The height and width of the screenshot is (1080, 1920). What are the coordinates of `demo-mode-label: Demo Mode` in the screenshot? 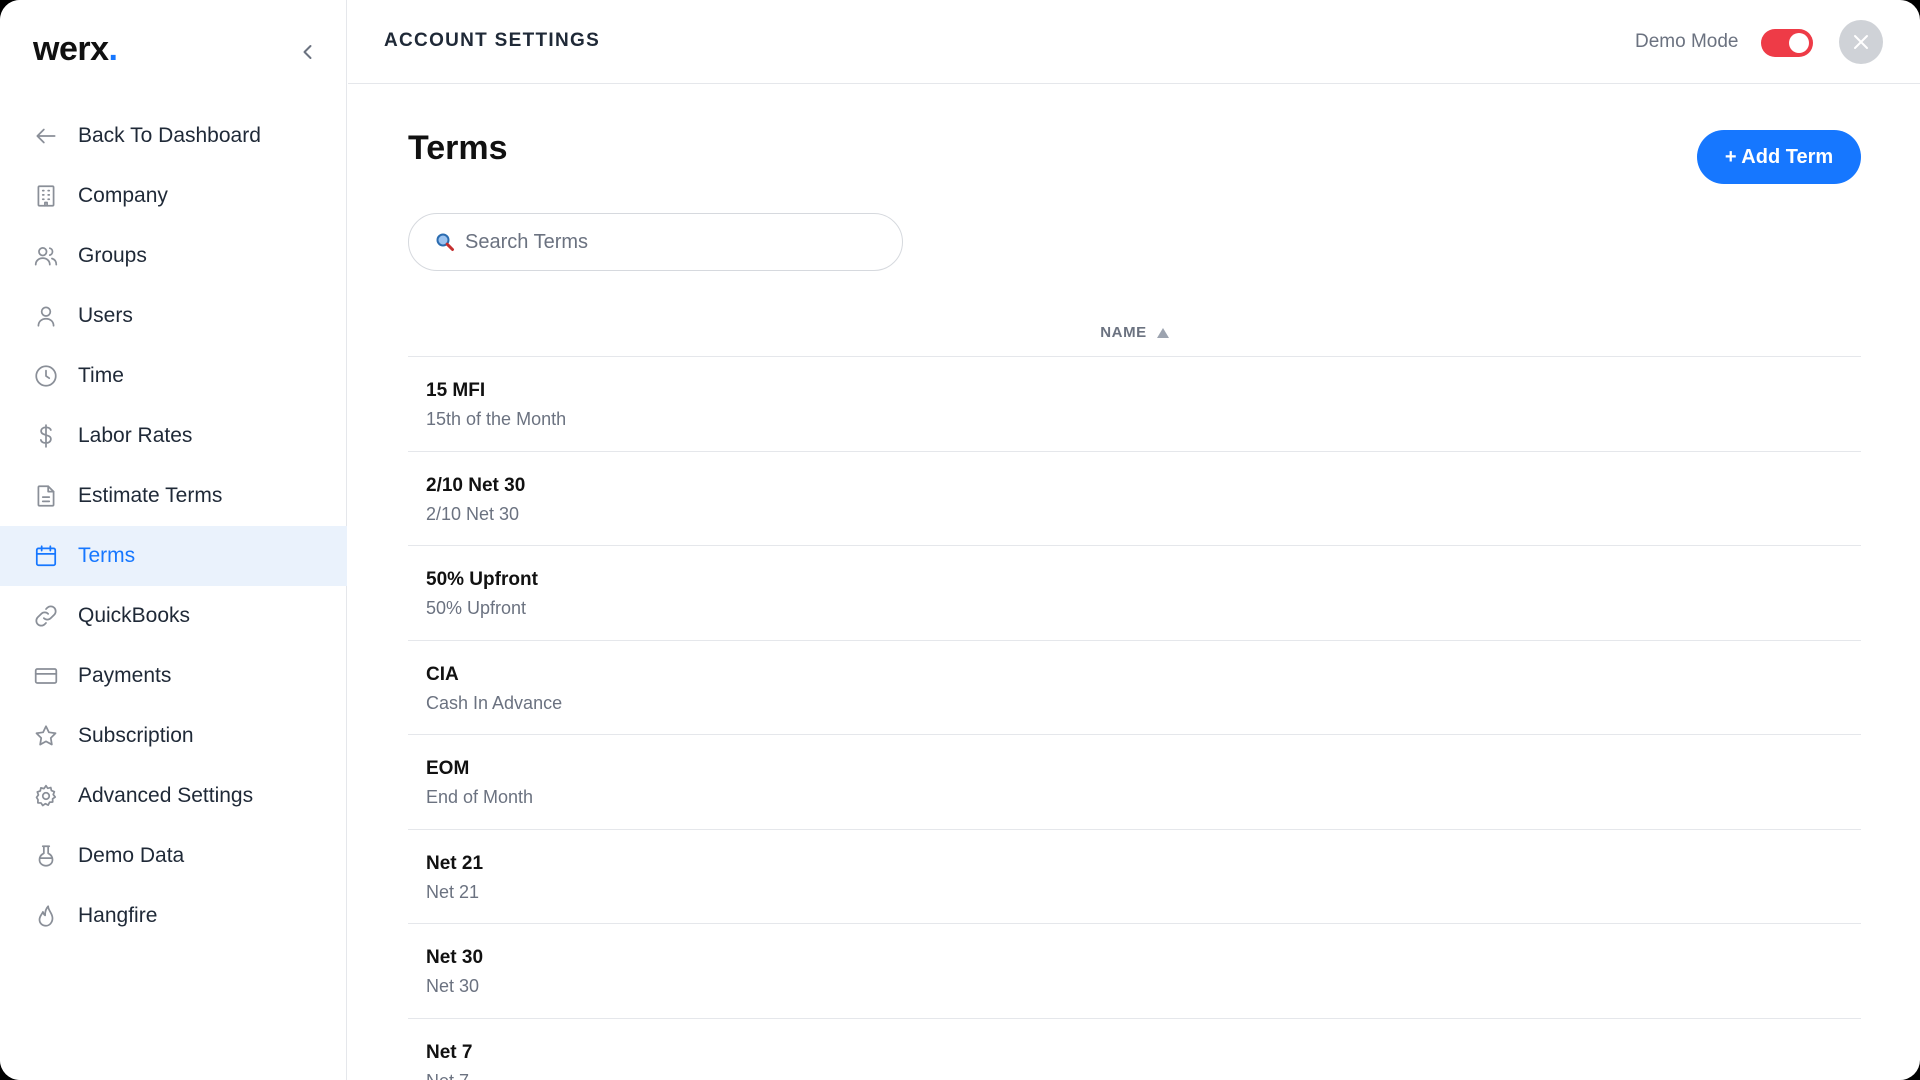 It's located at (1687, 41).